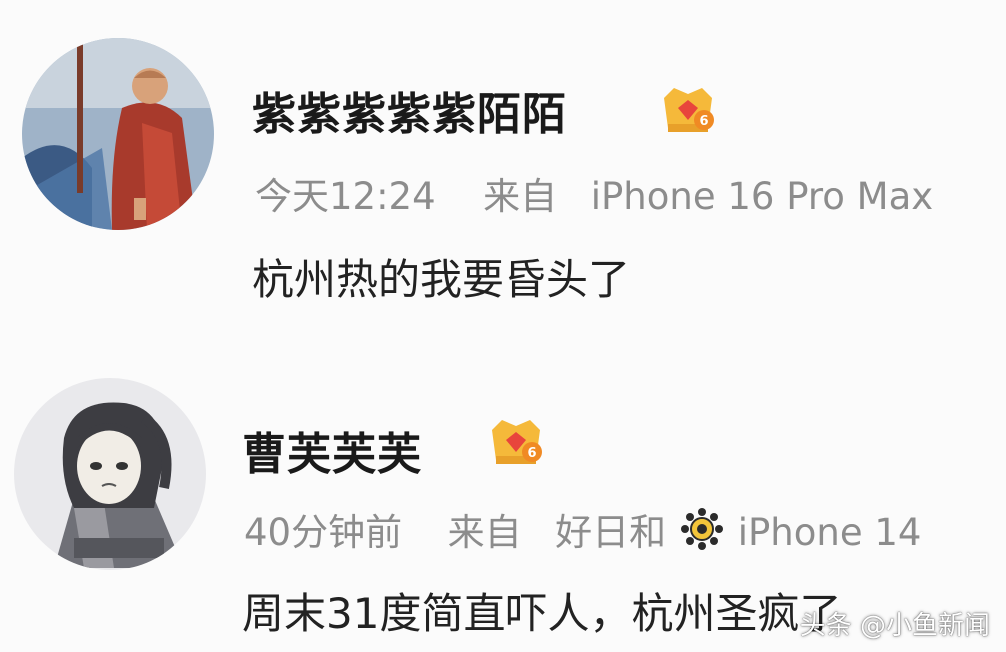 The image size is (1006, 652). What do you see at coordinates (516, 442) in the screenshot?
I see `crown-badge-icon: 6` at bounding box center [516, 442].